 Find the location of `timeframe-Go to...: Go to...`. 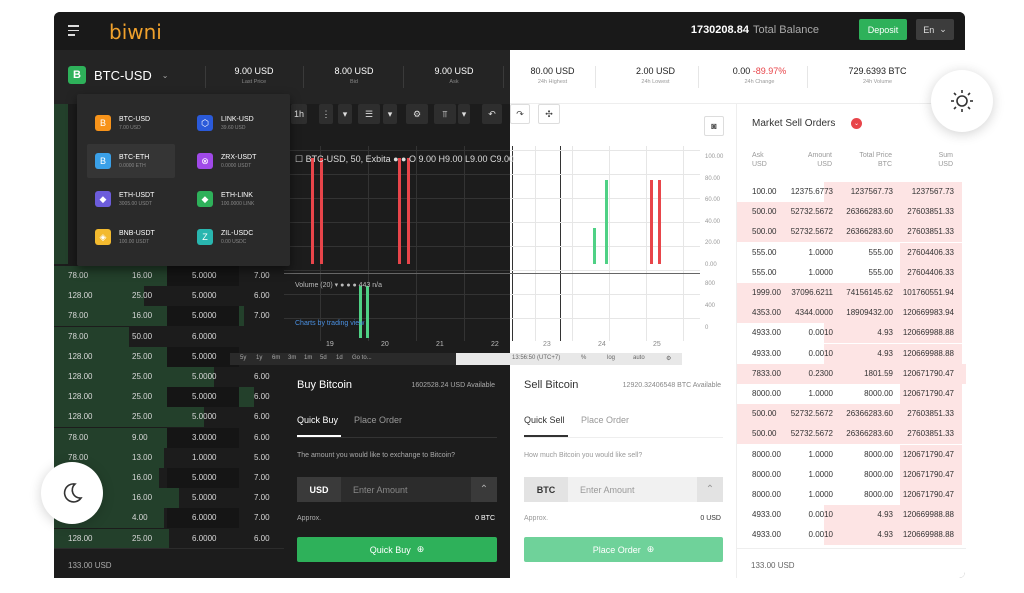

timeframe-Go to...: Go to... is located at coordinates (362, 358).